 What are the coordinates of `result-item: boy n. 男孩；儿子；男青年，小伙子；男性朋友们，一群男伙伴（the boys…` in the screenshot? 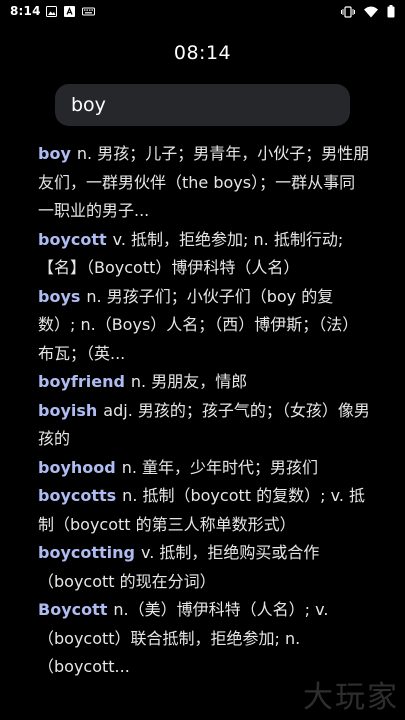 It's located at (204, 183).